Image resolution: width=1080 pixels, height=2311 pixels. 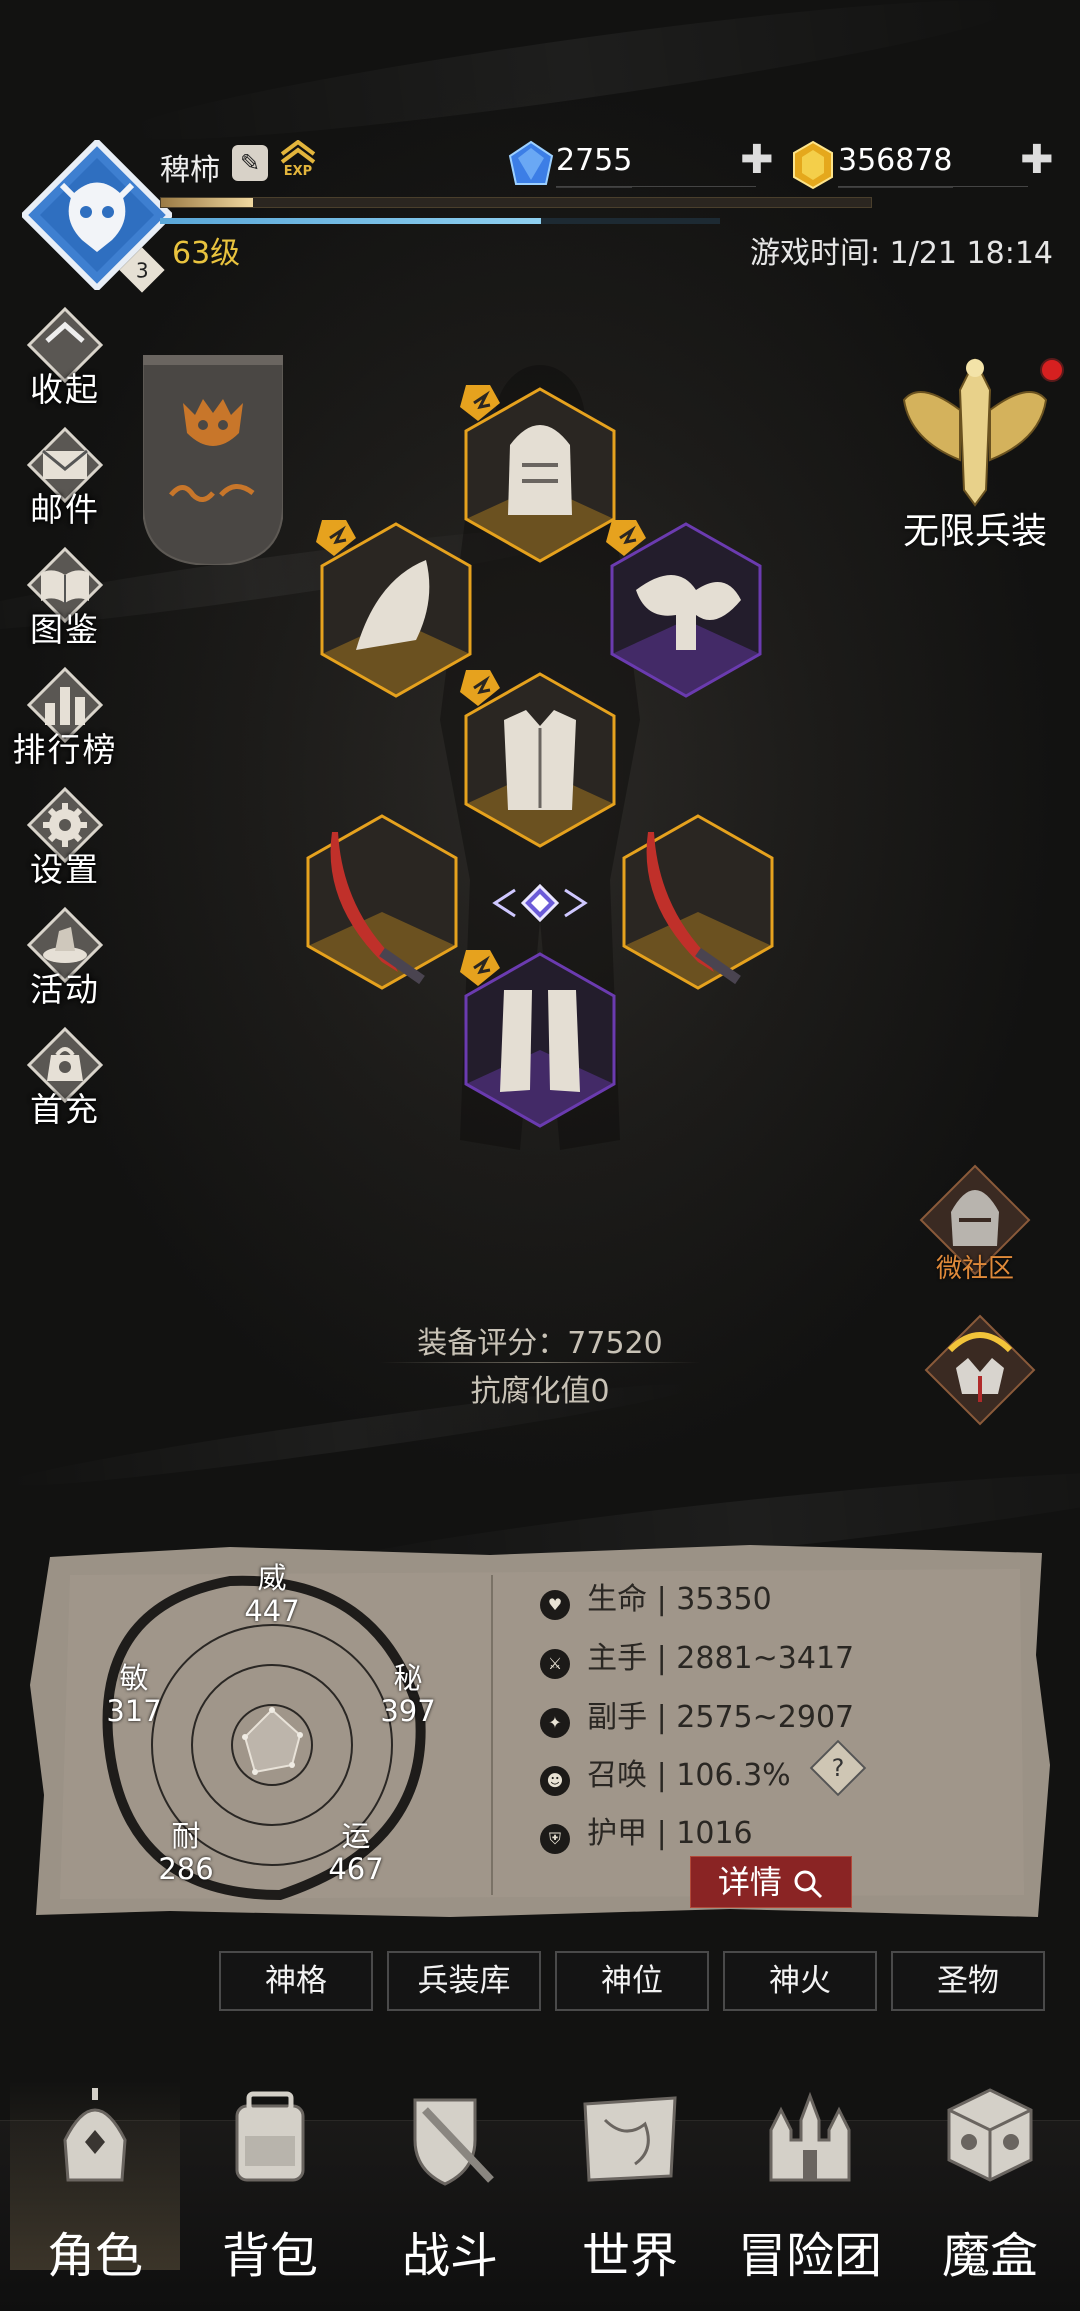 What do you see at coordinates (408, 1694) in the screenshot?
I see `attribute-mi: 秘 397` at bounding box center [408, 1694].